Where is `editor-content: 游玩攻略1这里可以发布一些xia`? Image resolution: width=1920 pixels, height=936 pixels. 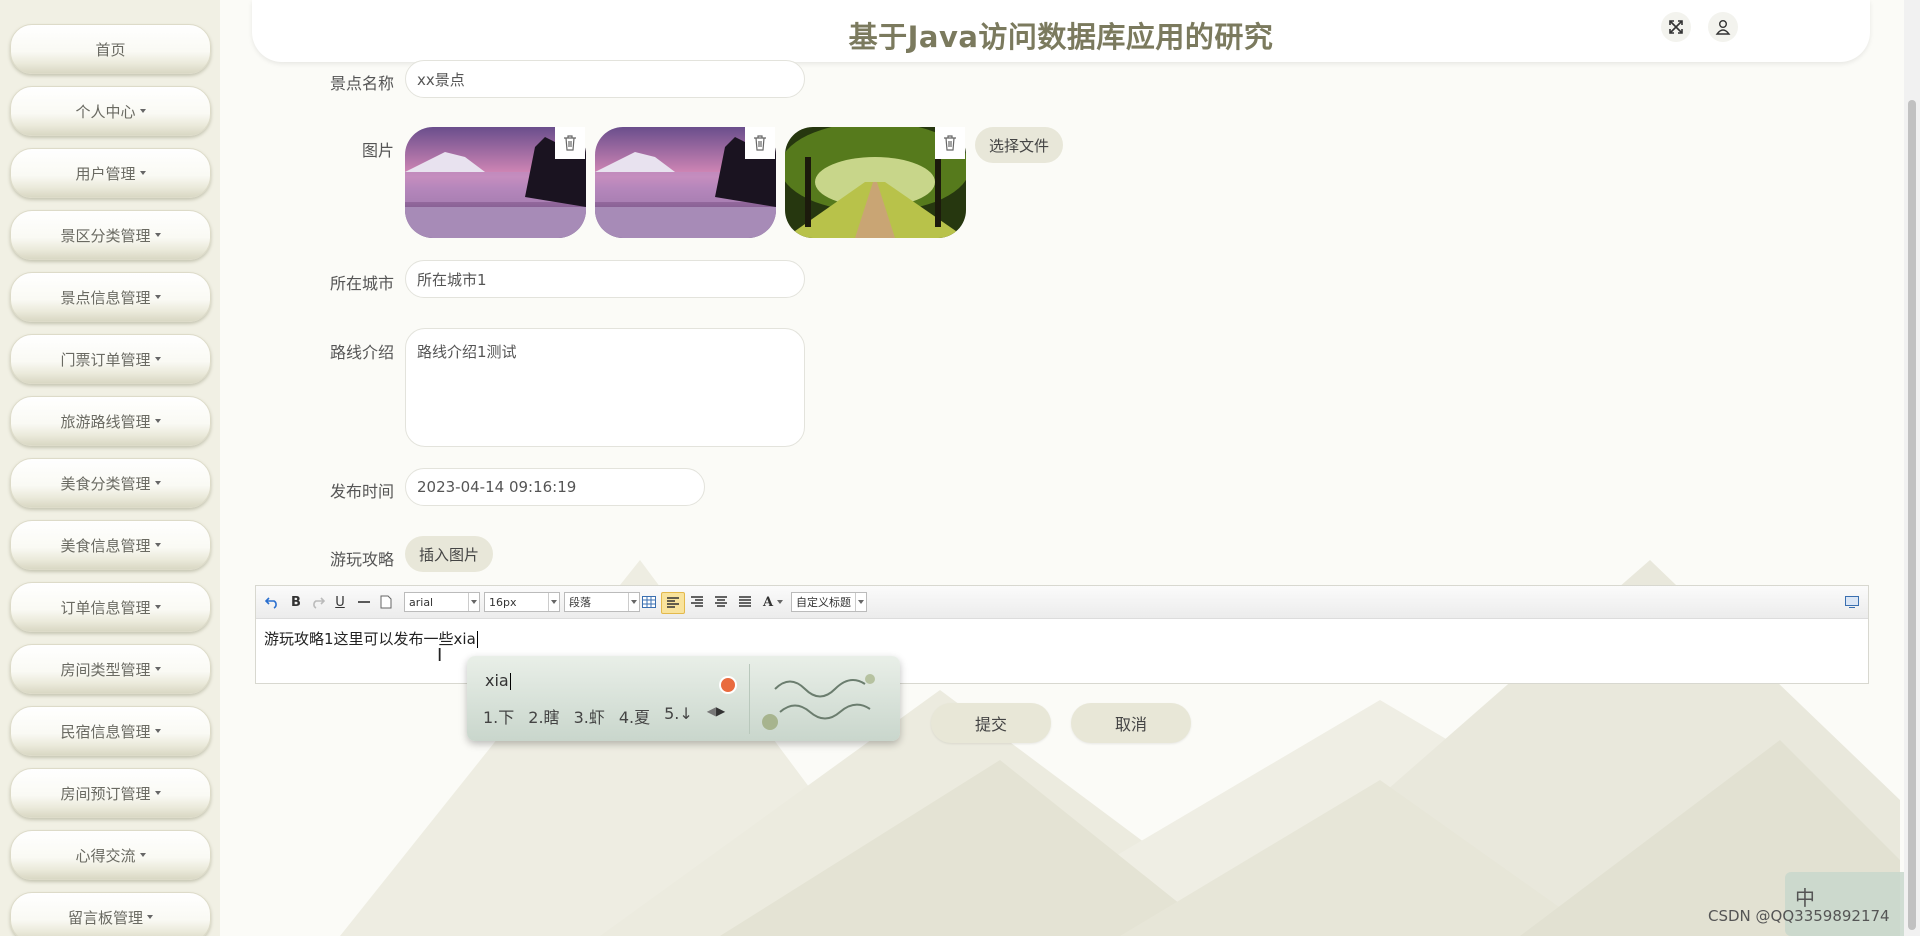 editor-content: 游玩攻略1这里可以发布一些xia is located at coordinates (371, 638).